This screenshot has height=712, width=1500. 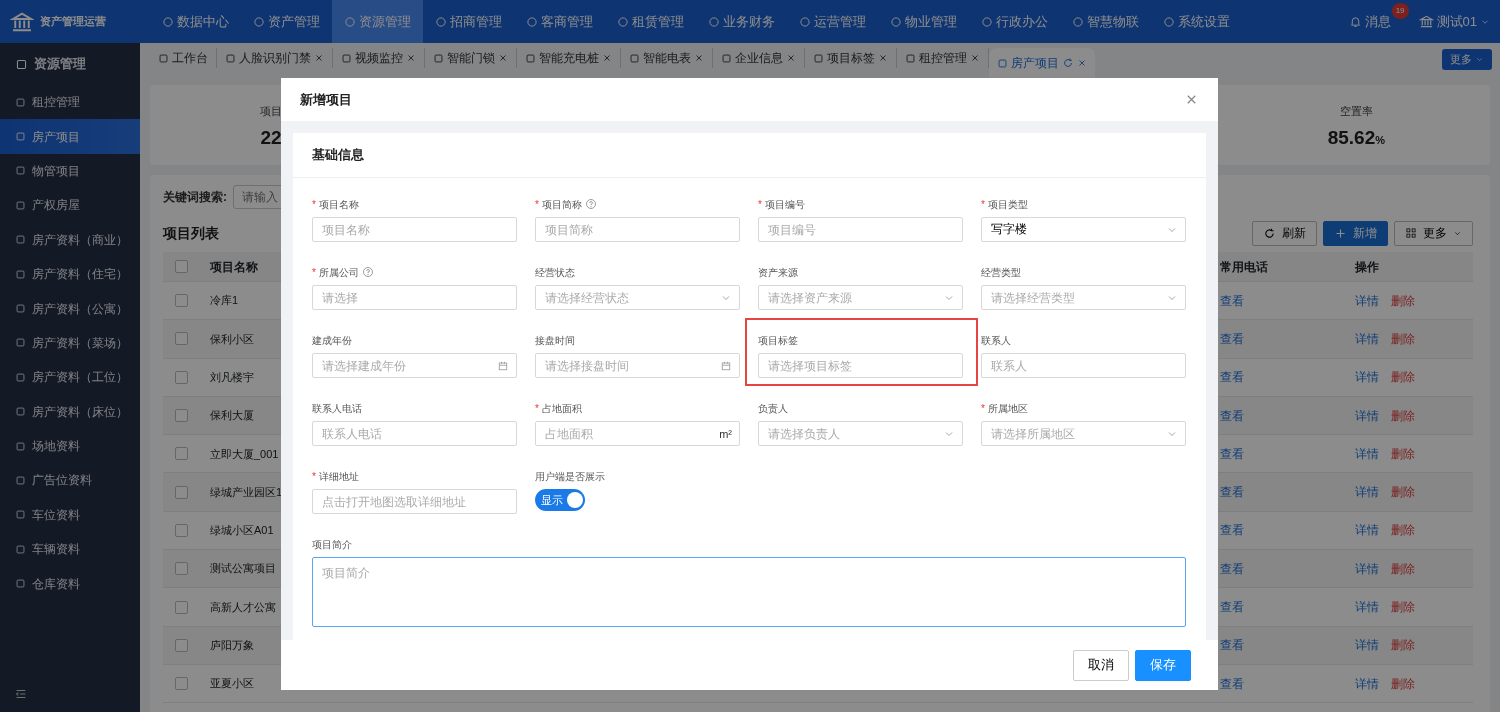 What do you see at coordinates (70, 480) in the screenshot?
I see `sidebar-item: 广告位资料` at bounding box center [70, 480].